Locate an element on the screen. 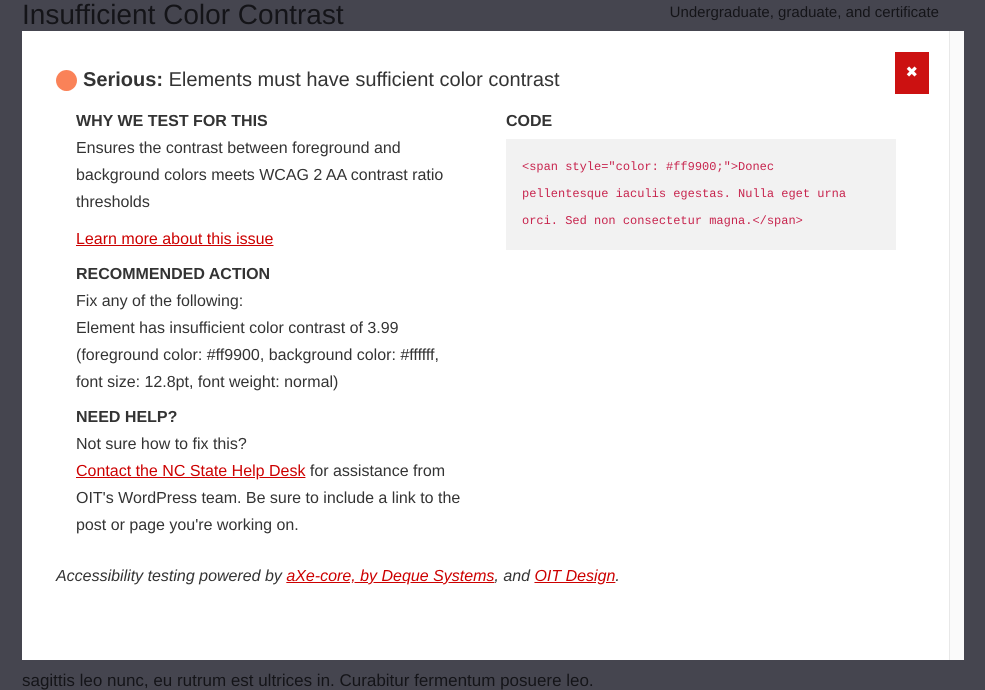  footer-text: Accessibility testing powered by aXe-core, by Deque Systems, and OIT Design. is located at coordinates (338, 577).